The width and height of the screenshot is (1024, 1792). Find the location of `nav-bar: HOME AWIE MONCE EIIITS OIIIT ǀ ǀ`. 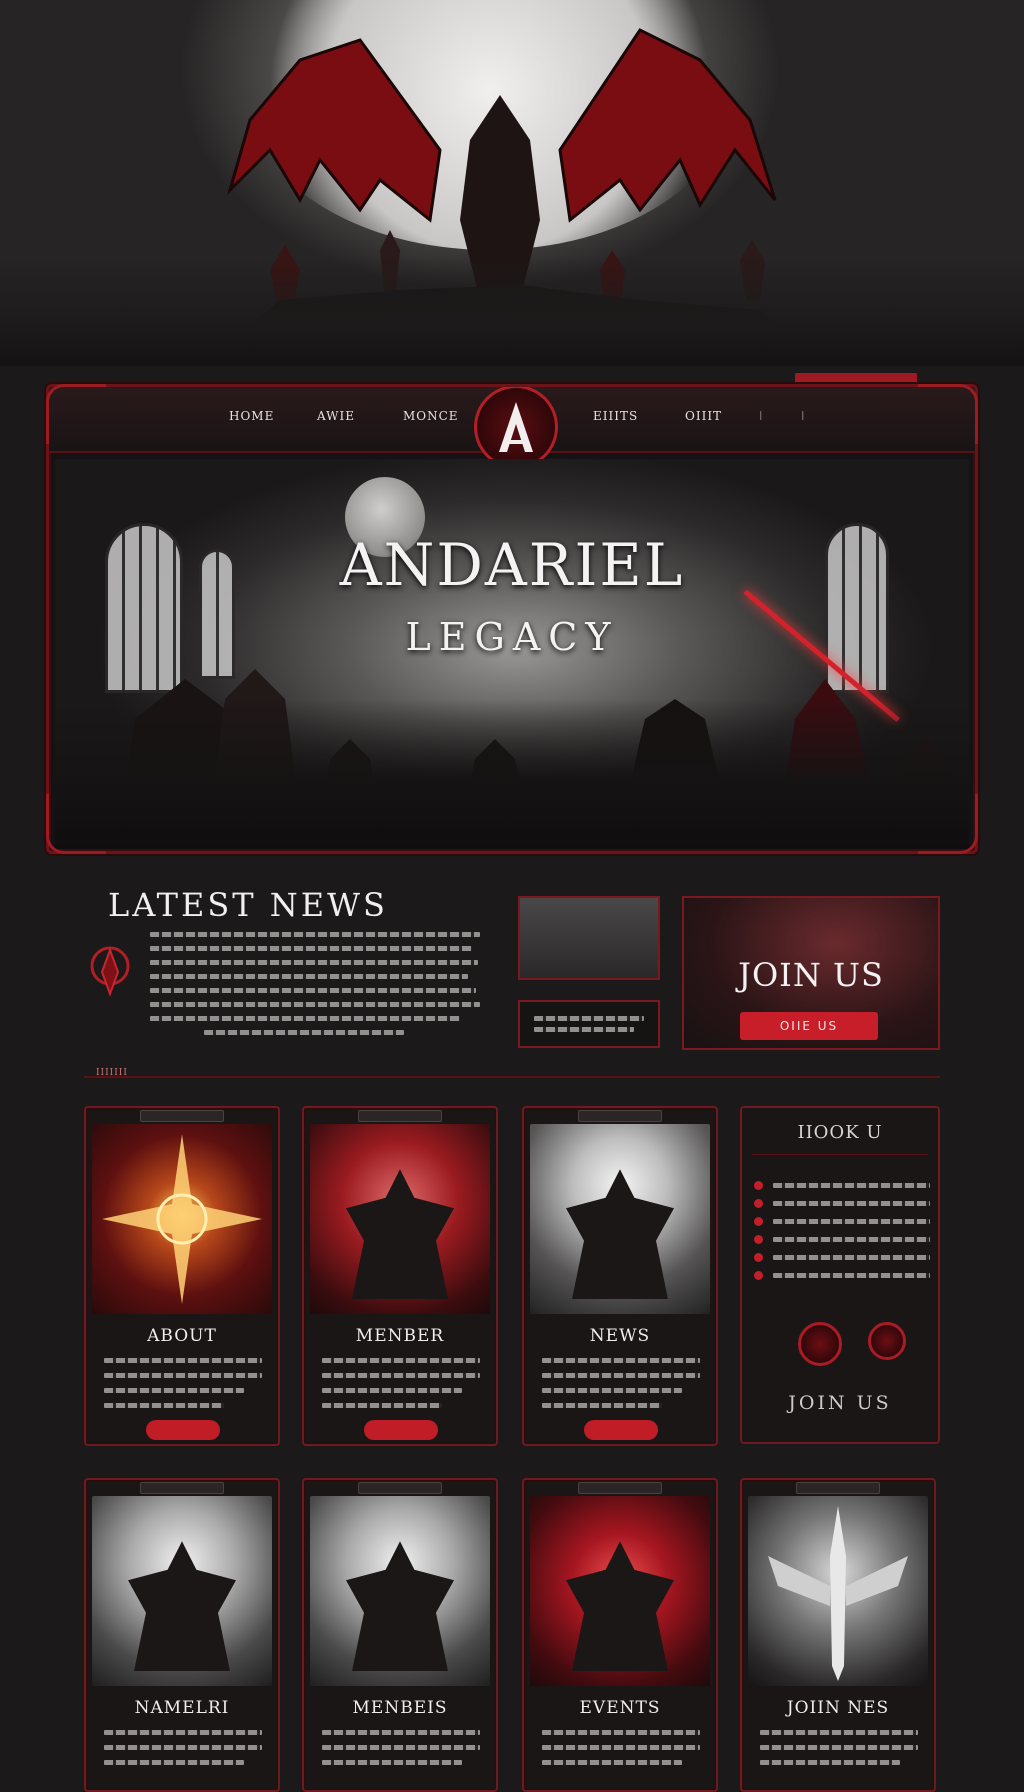

nav-bar: HOME AWIE MONCE EIIITS OIIIT ǀ ǀ is located at coordinates (512, 428).